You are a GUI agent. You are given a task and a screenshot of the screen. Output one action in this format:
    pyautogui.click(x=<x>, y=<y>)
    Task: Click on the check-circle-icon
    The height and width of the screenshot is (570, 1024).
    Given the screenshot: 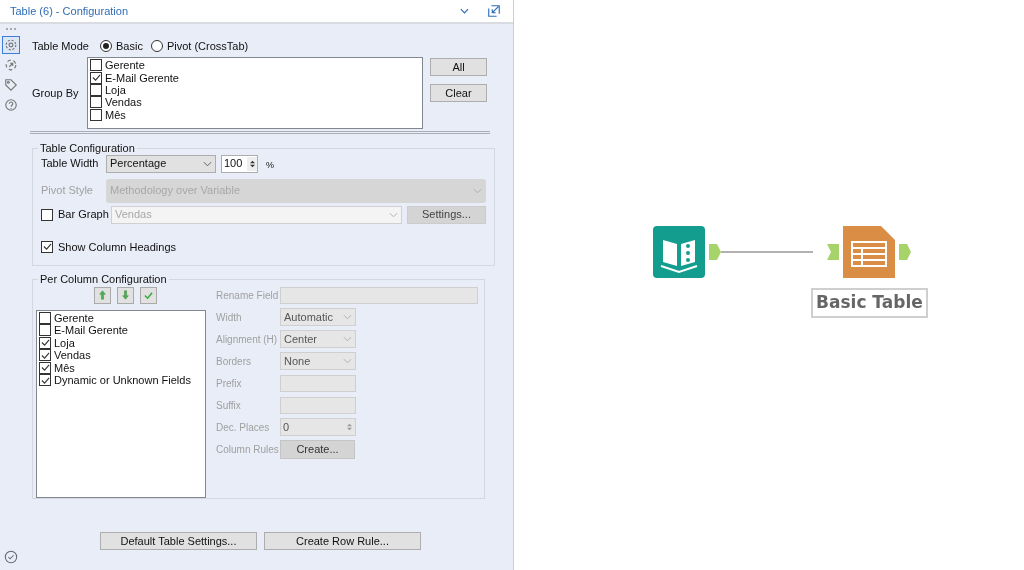 What is the action you would take?
    pyautogui.click(x=11, y=557)
    